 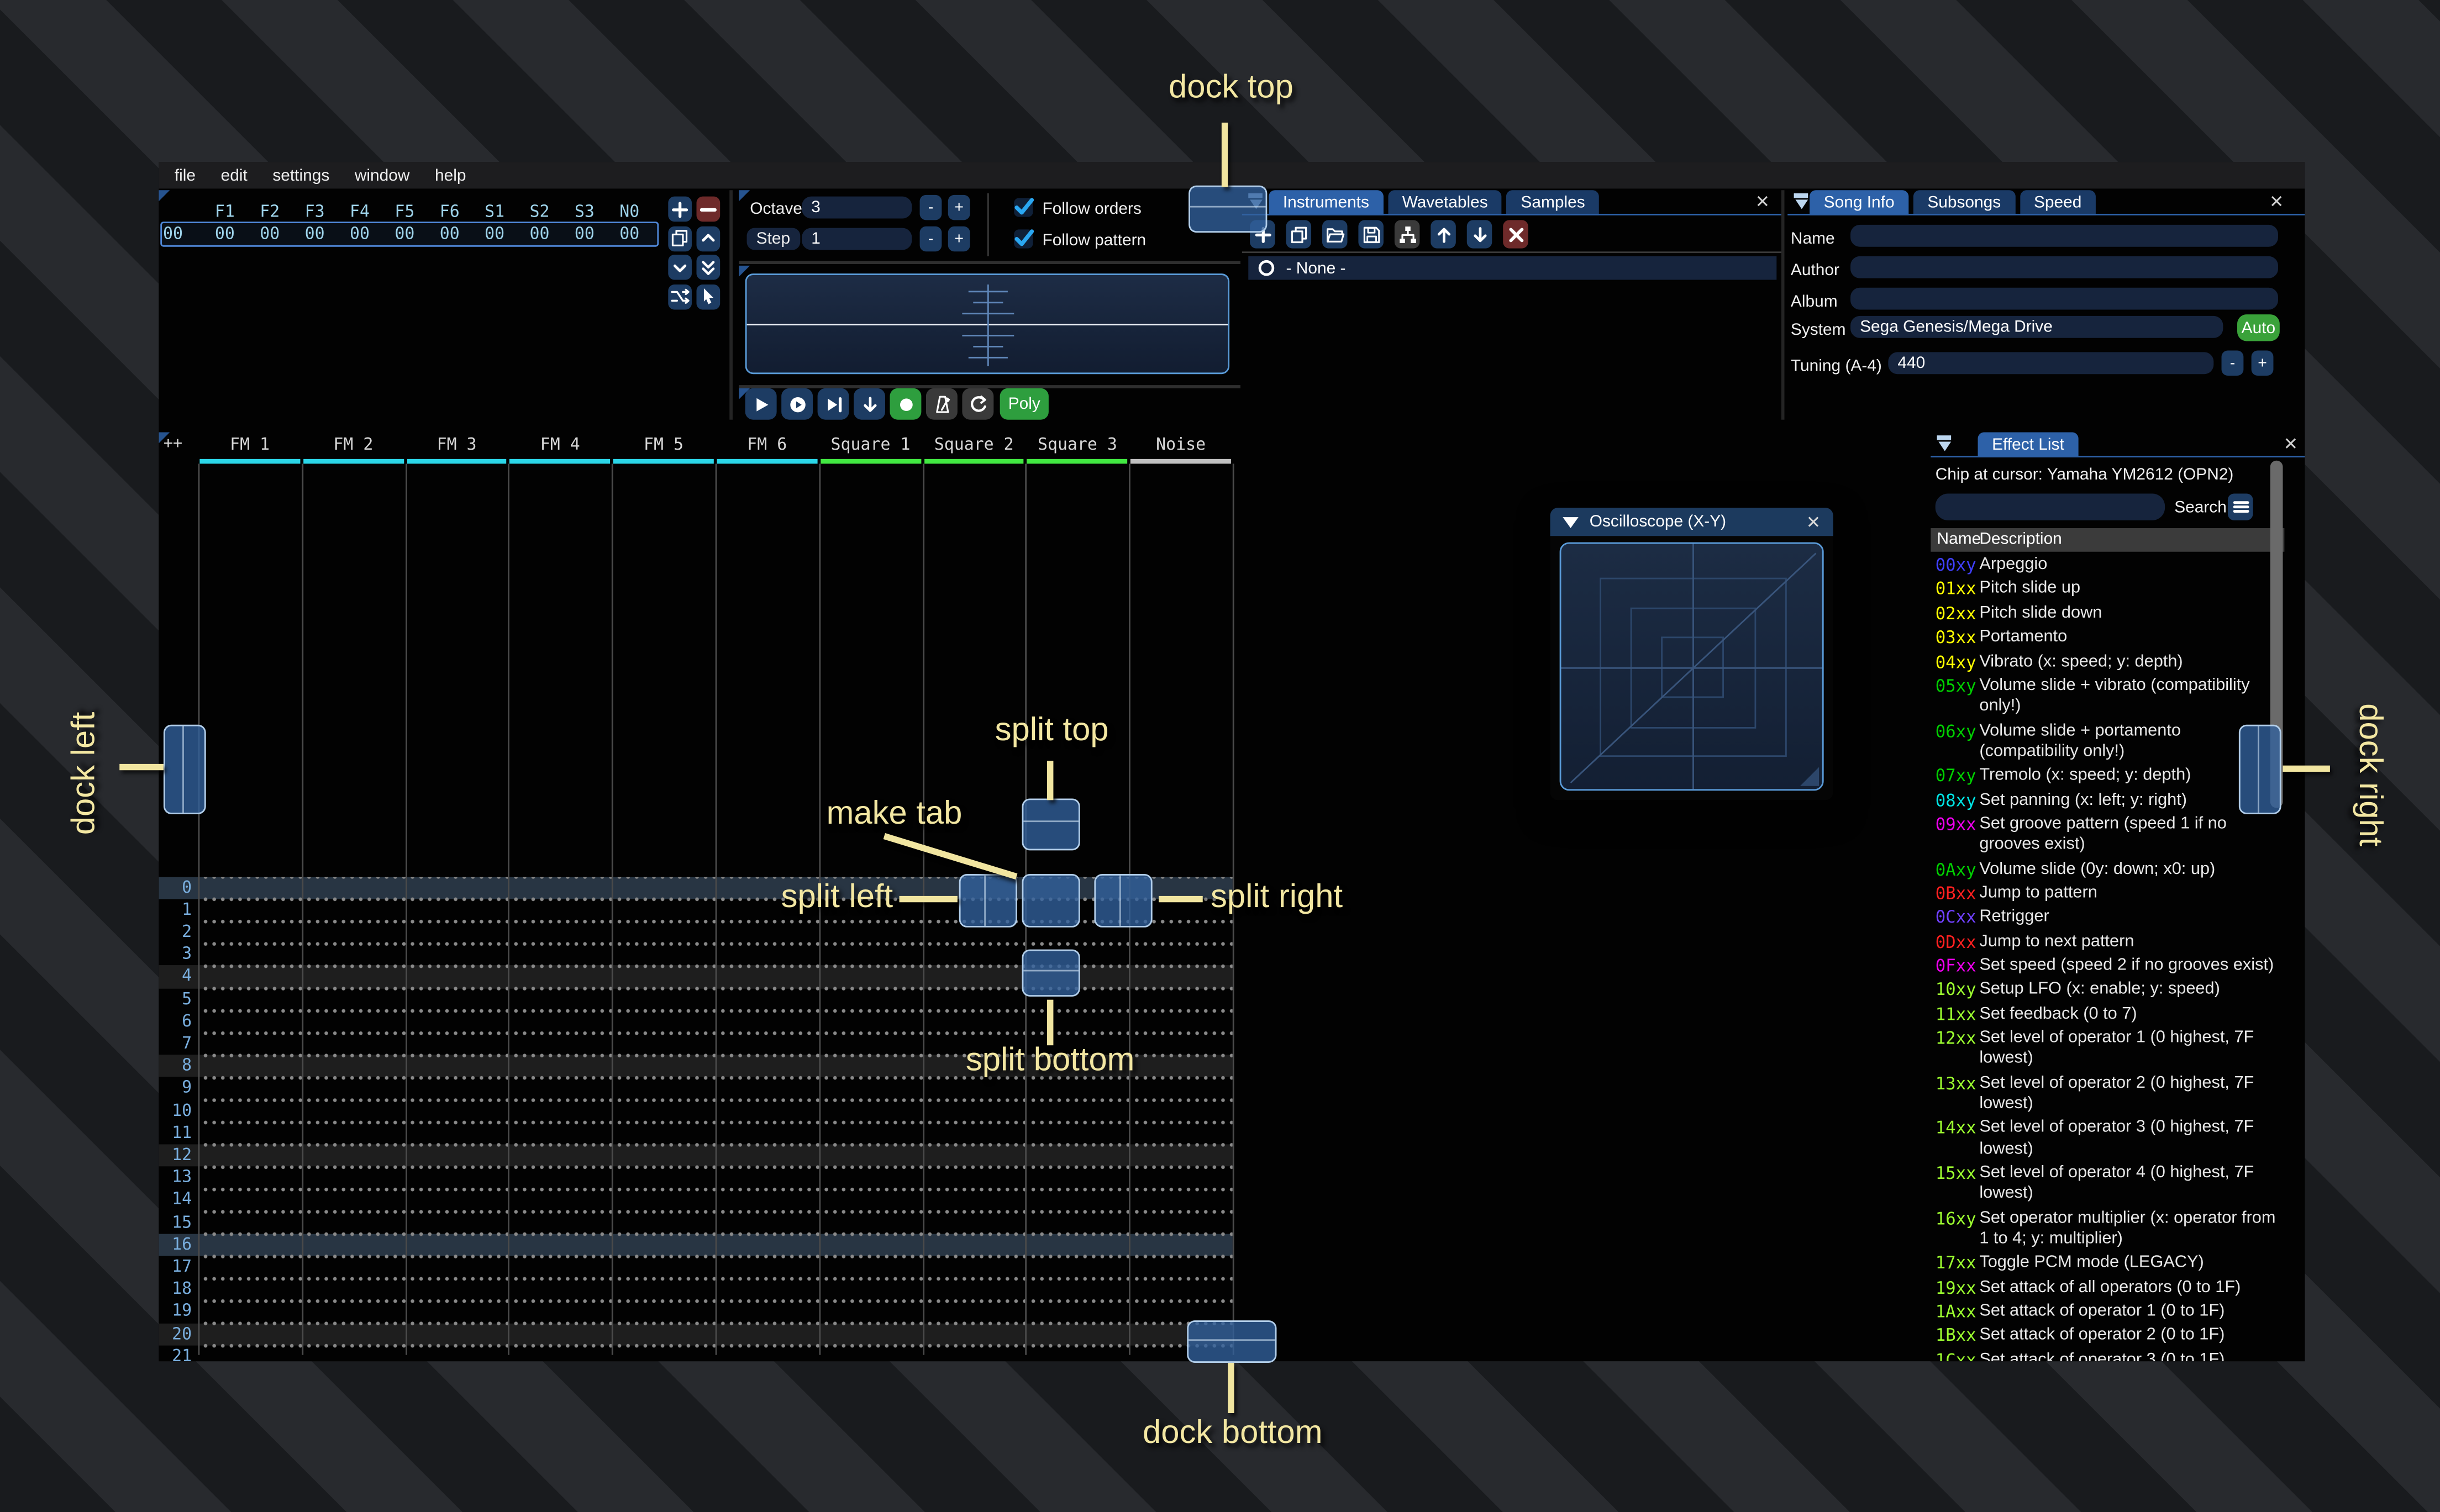 What do you see at coordinates (1051, 901) in the screenshot?
I see `make-tab-target` at bounding box center [1051, 901].